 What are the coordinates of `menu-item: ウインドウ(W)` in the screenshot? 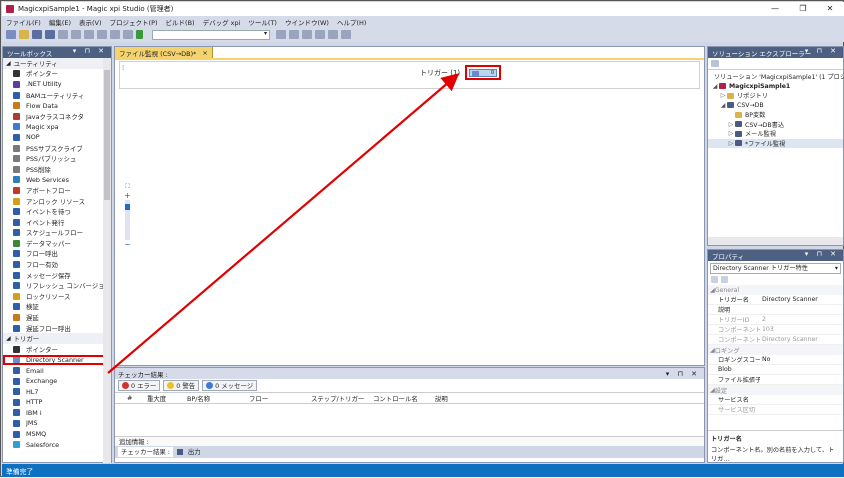 It's located at (307, 22).